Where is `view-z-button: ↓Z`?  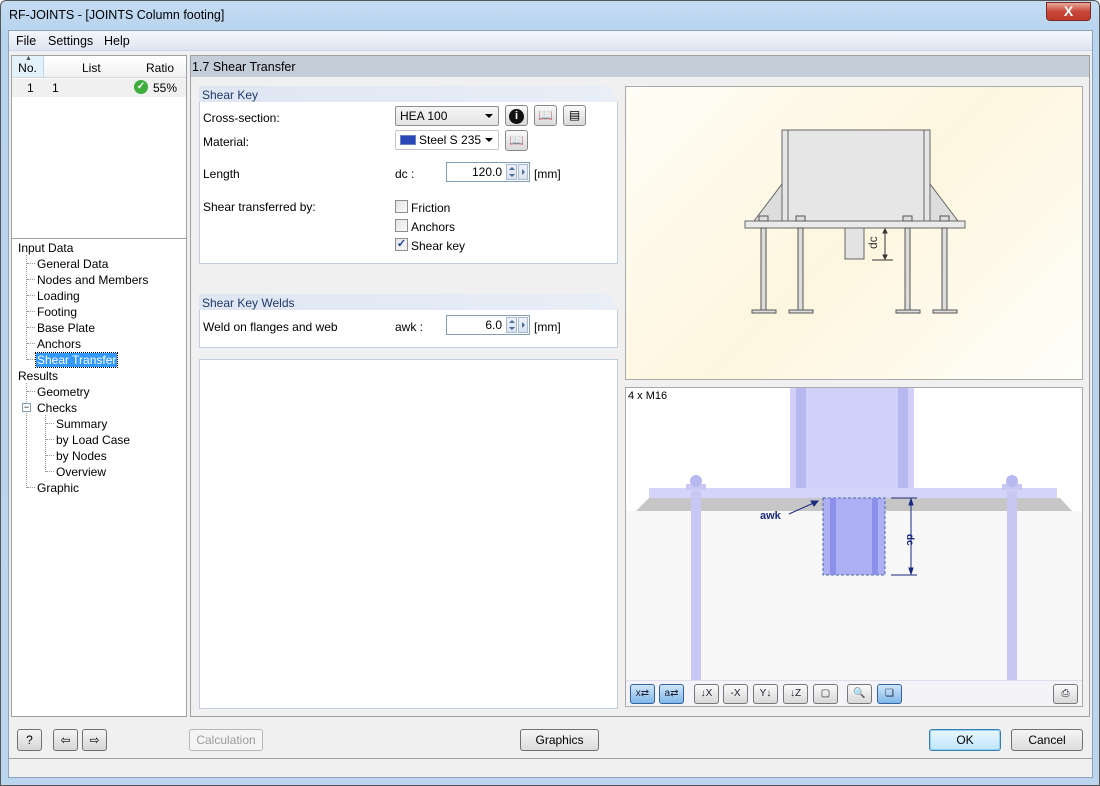
view-z-button: ↓Z is located at coordinates (795, 694).